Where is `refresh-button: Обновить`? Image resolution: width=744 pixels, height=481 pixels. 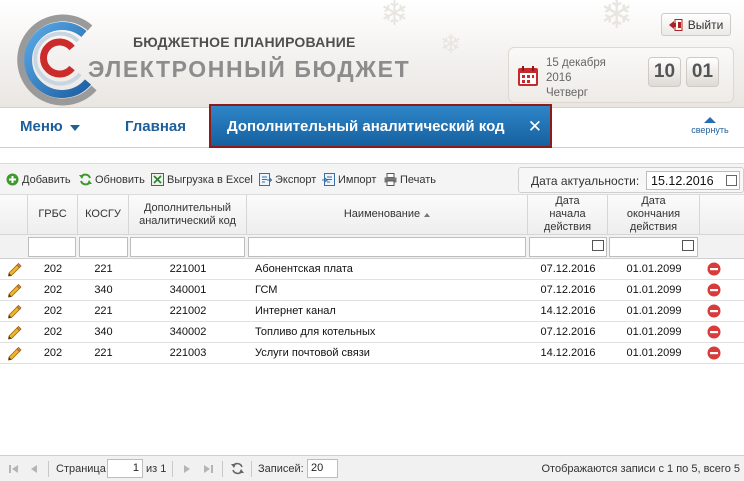
refresh-button: Обновить is located at coordinates (112, 179).